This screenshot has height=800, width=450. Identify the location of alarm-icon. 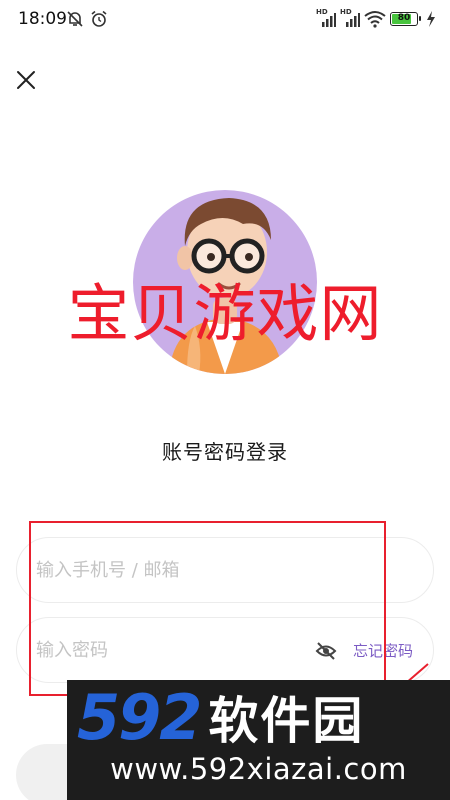
(99, 18).